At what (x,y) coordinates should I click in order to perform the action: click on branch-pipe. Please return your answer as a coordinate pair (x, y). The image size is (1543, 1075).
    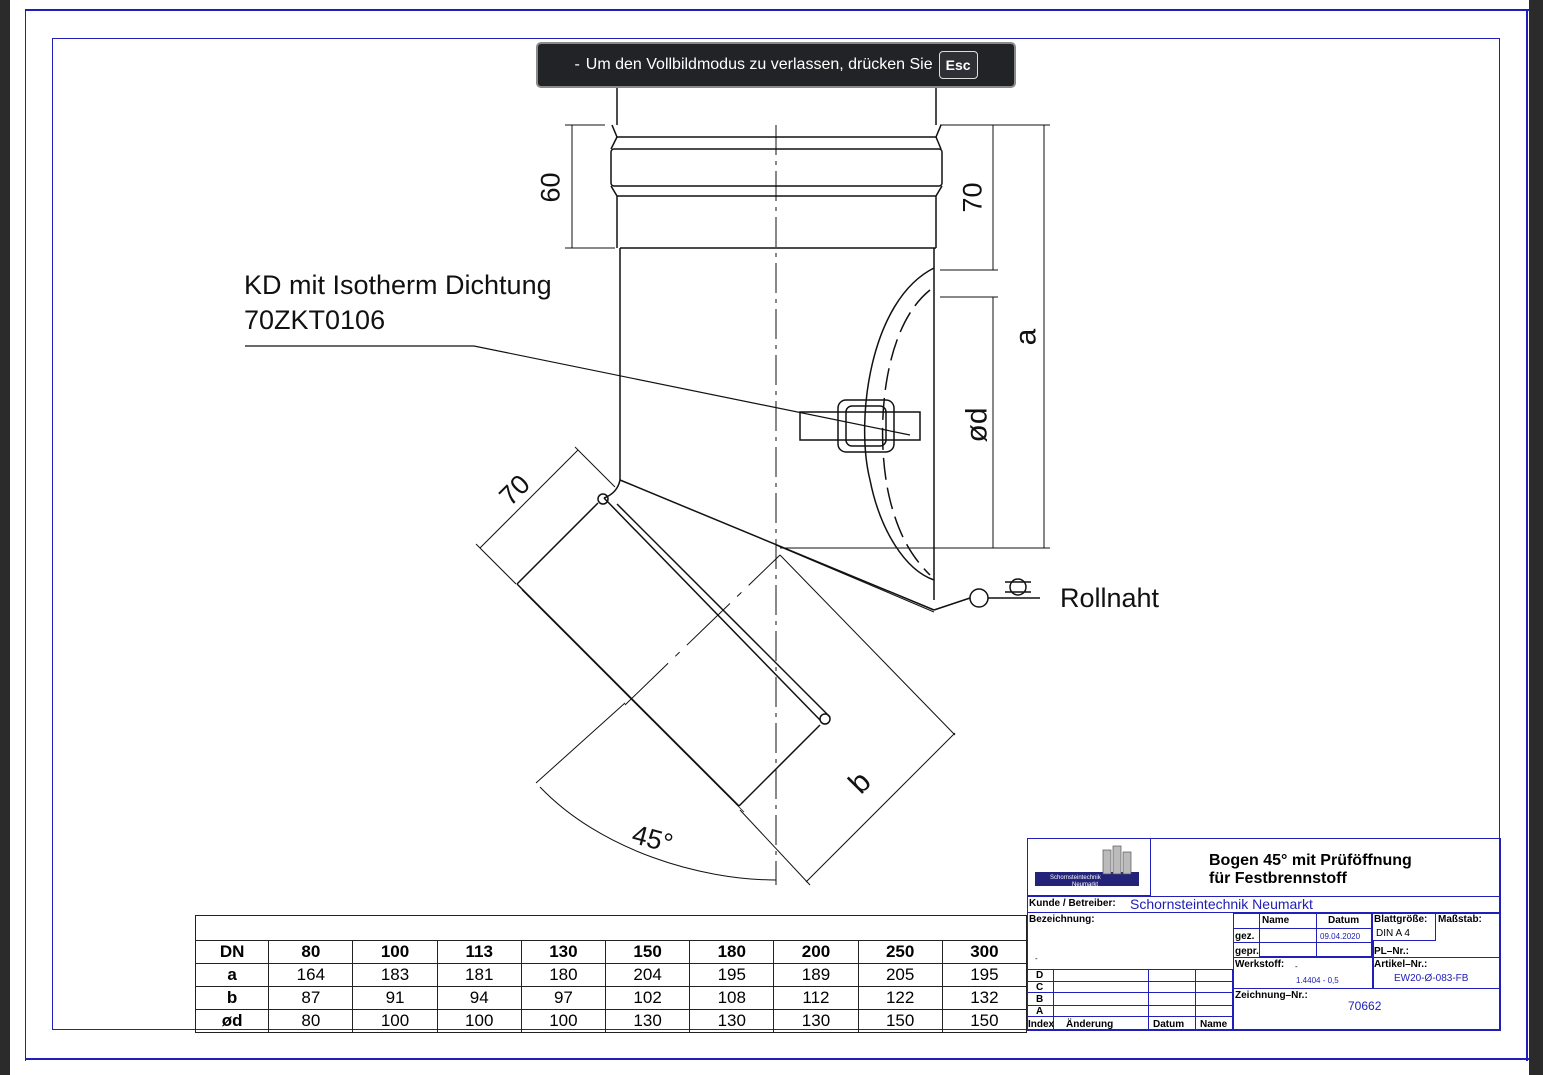
    Looking at the image, I should click on (736, 646).